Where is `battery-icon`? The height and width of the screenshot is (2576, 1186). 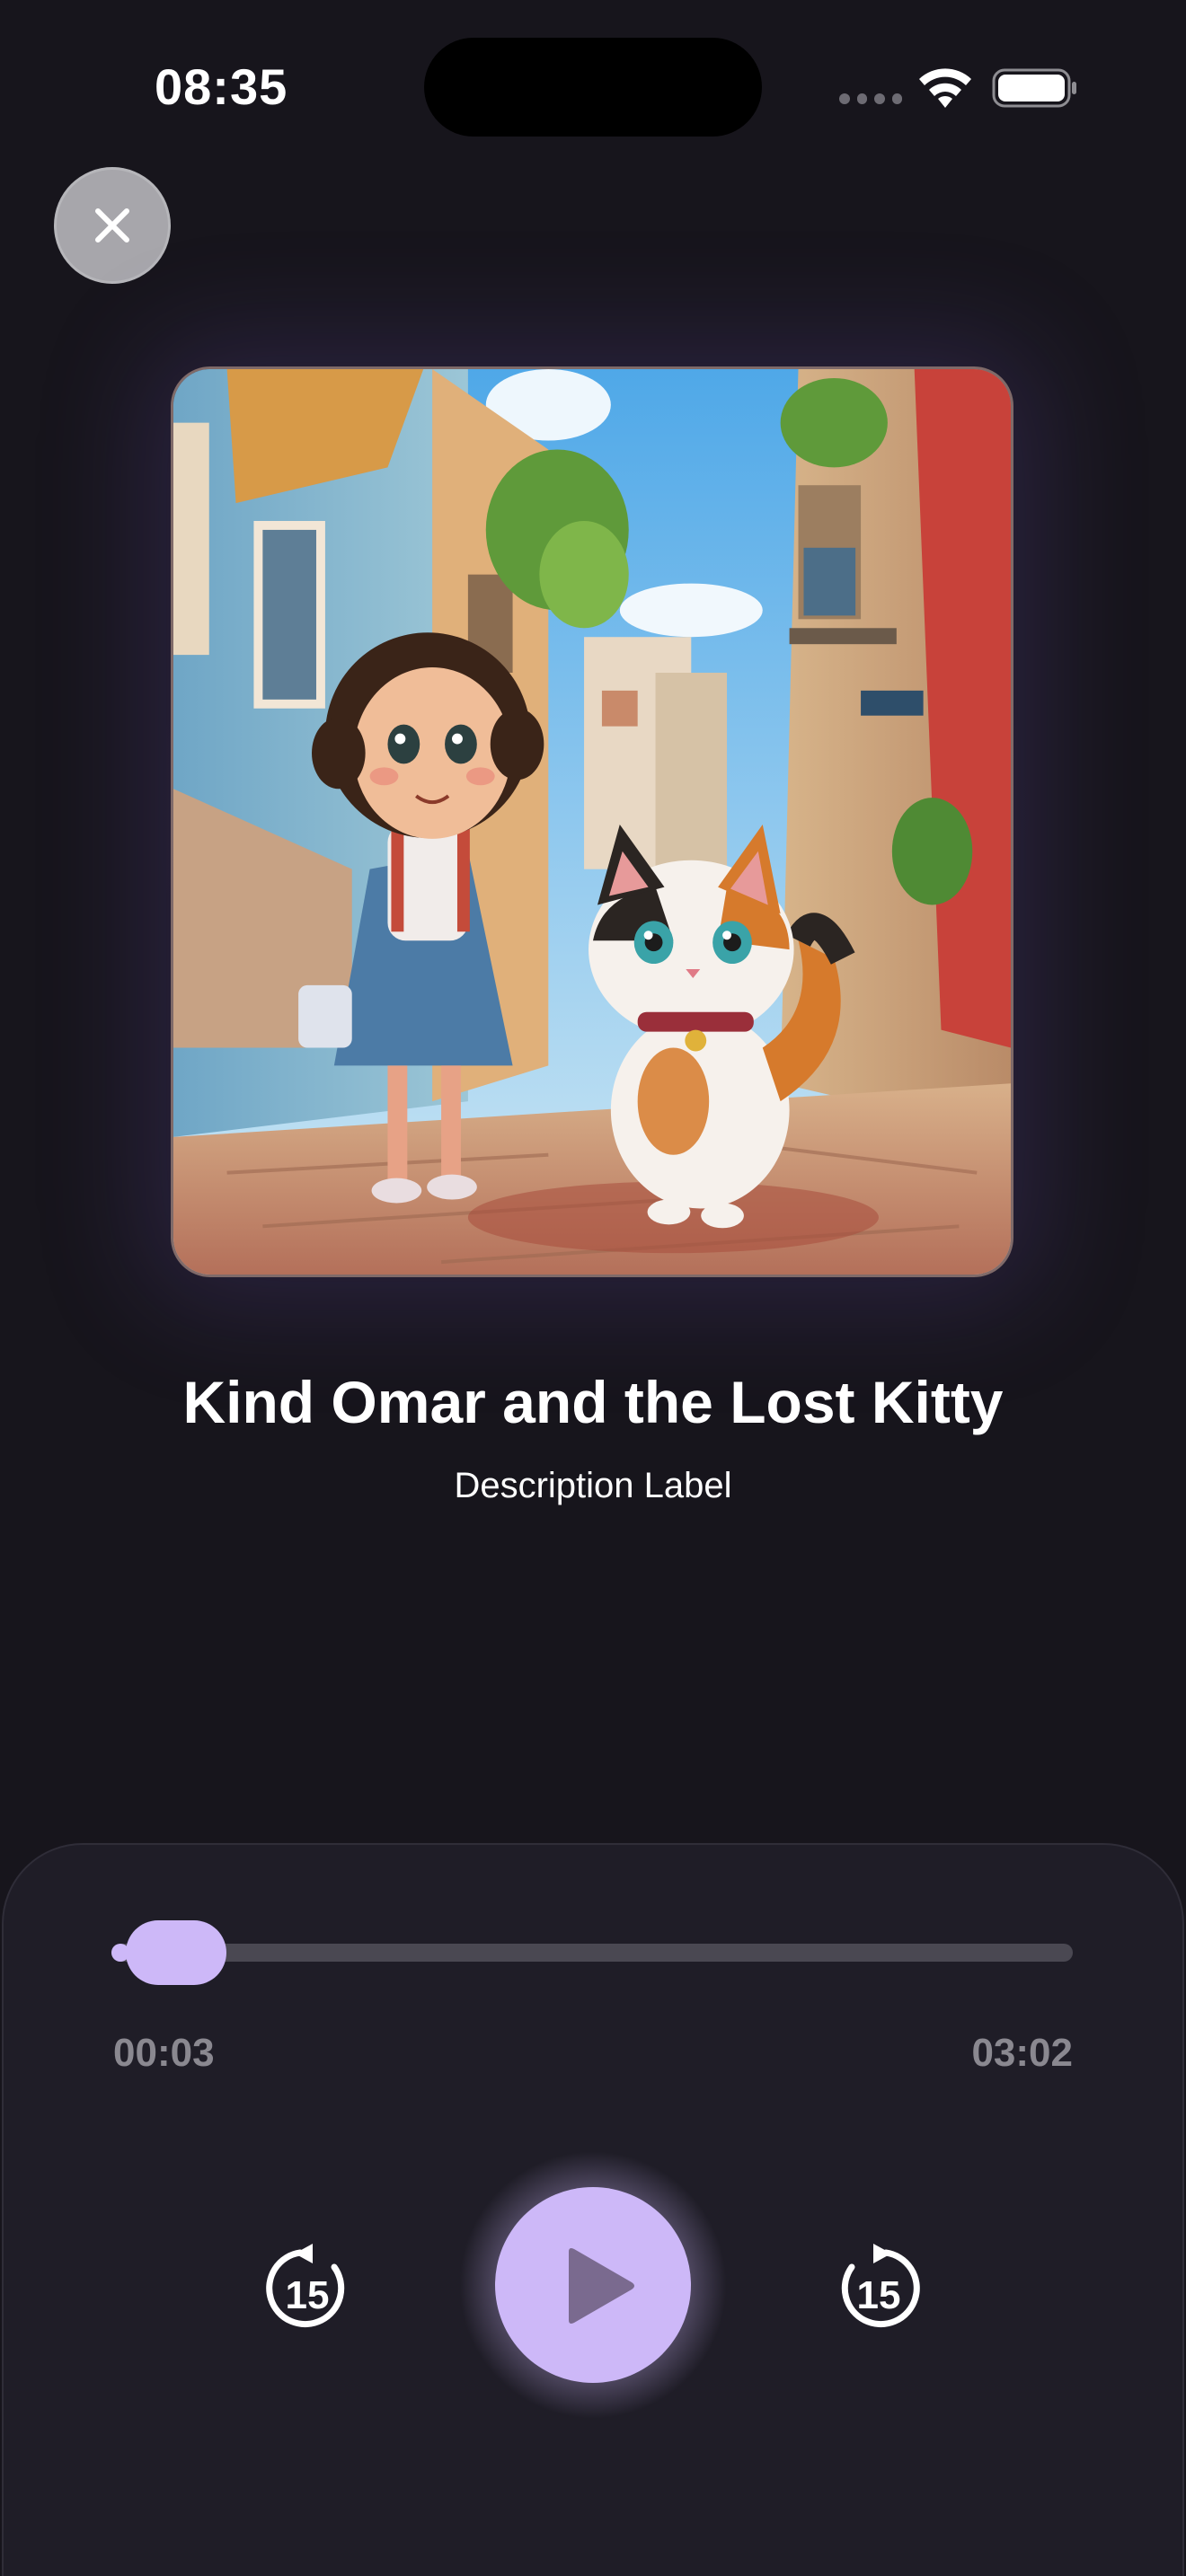
battery-icon is located at coordinates (1034, 88).